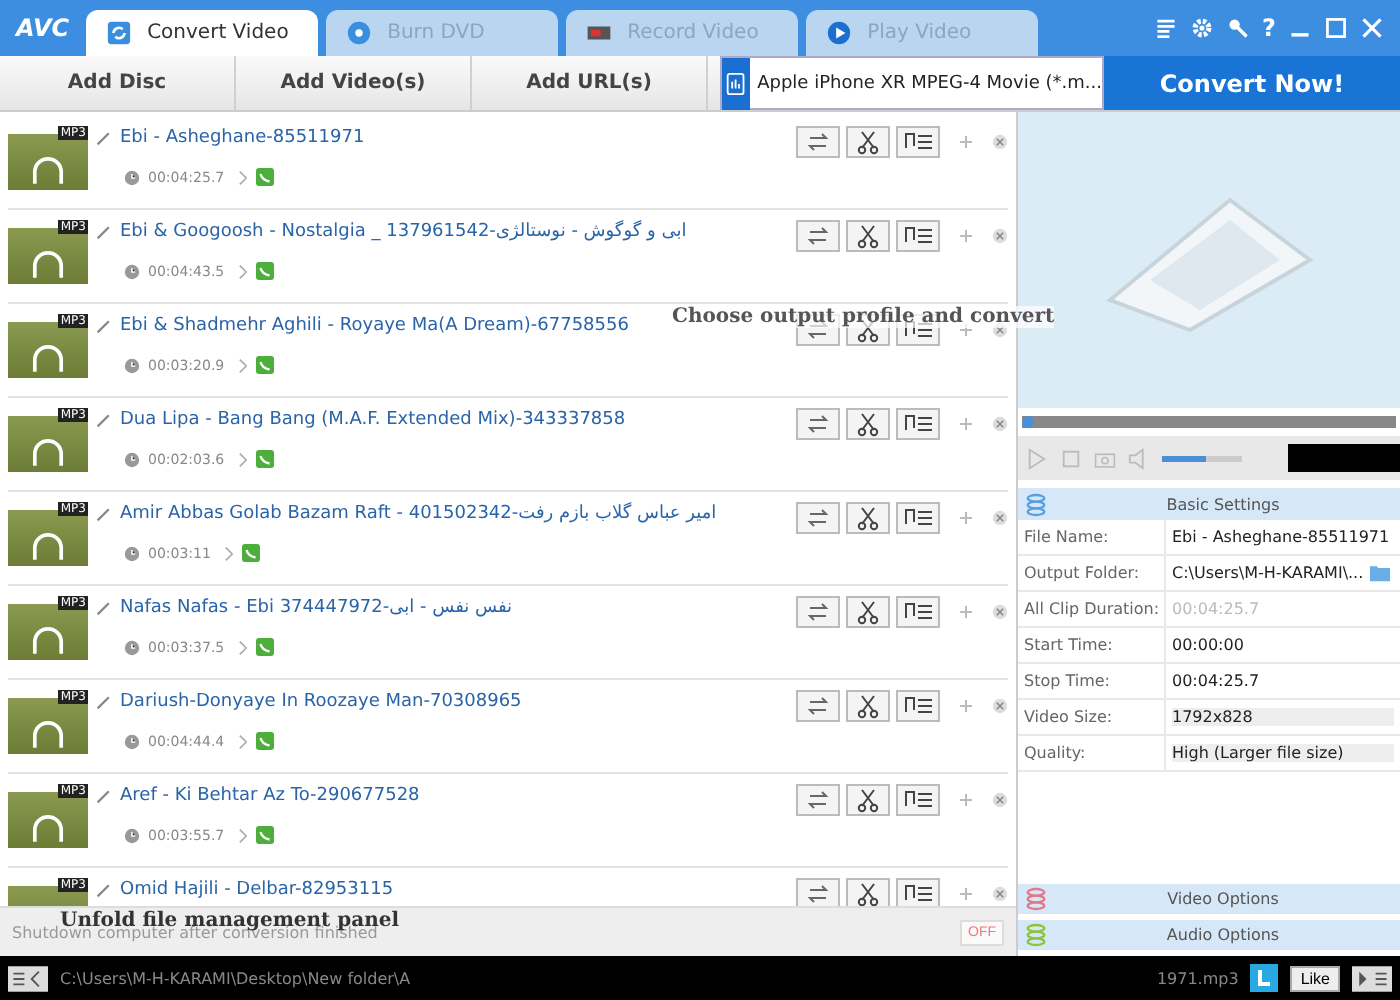 This screenshot has height=1000, width=1400. Describe the element at coordinates (1208, 645) in the screenshot. I see `setting-field: 00:00:00` at that location.